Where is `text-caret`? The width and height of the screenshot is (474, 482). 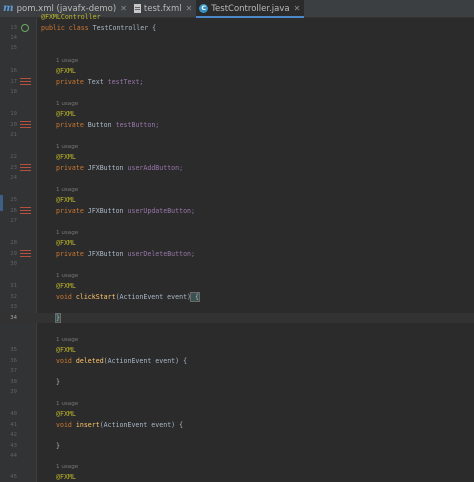 text-caret is located at coordinates (60, 318).